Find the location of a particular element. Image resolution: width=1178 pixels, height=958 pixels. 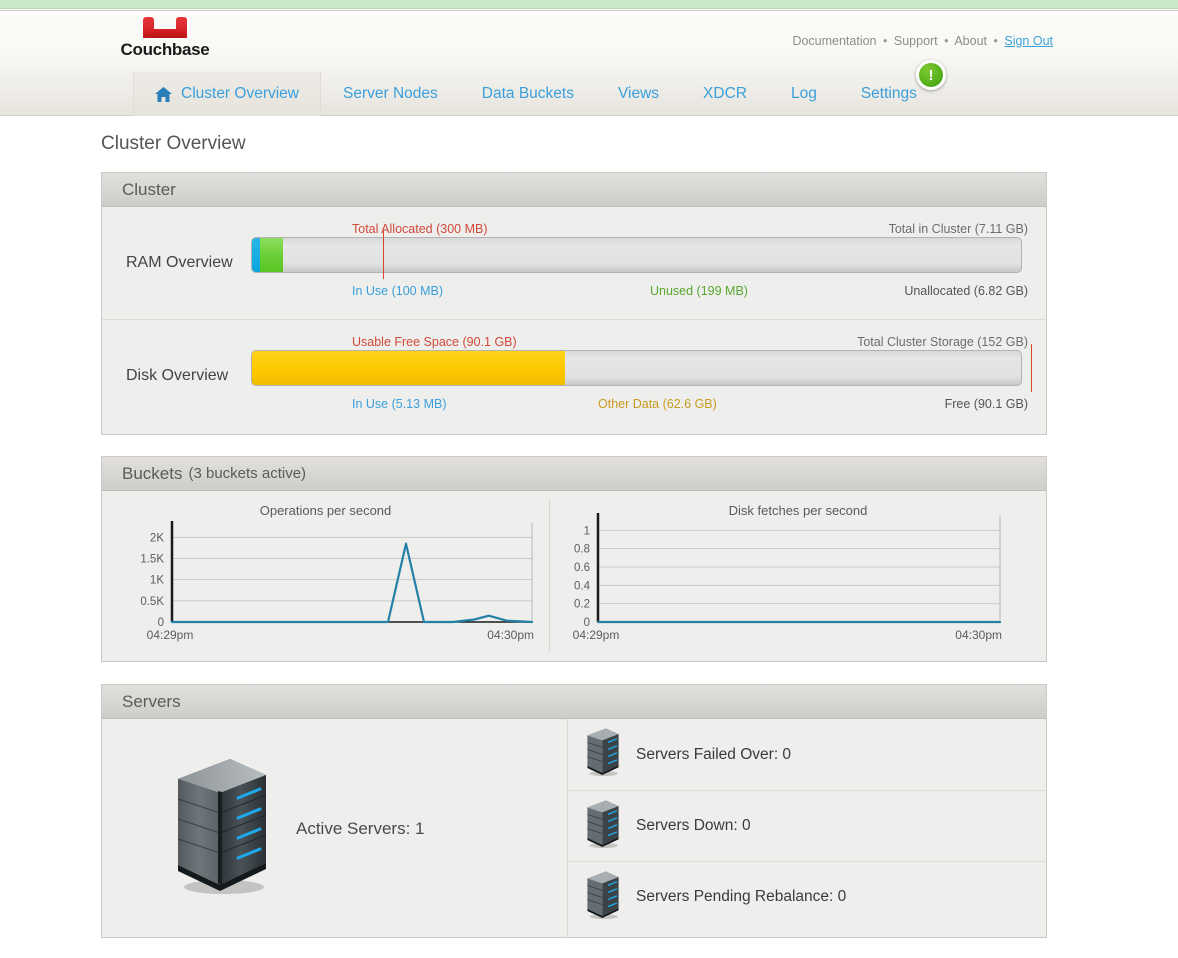

tab-xdcr: XDCR is located at coordinates (725, 94).